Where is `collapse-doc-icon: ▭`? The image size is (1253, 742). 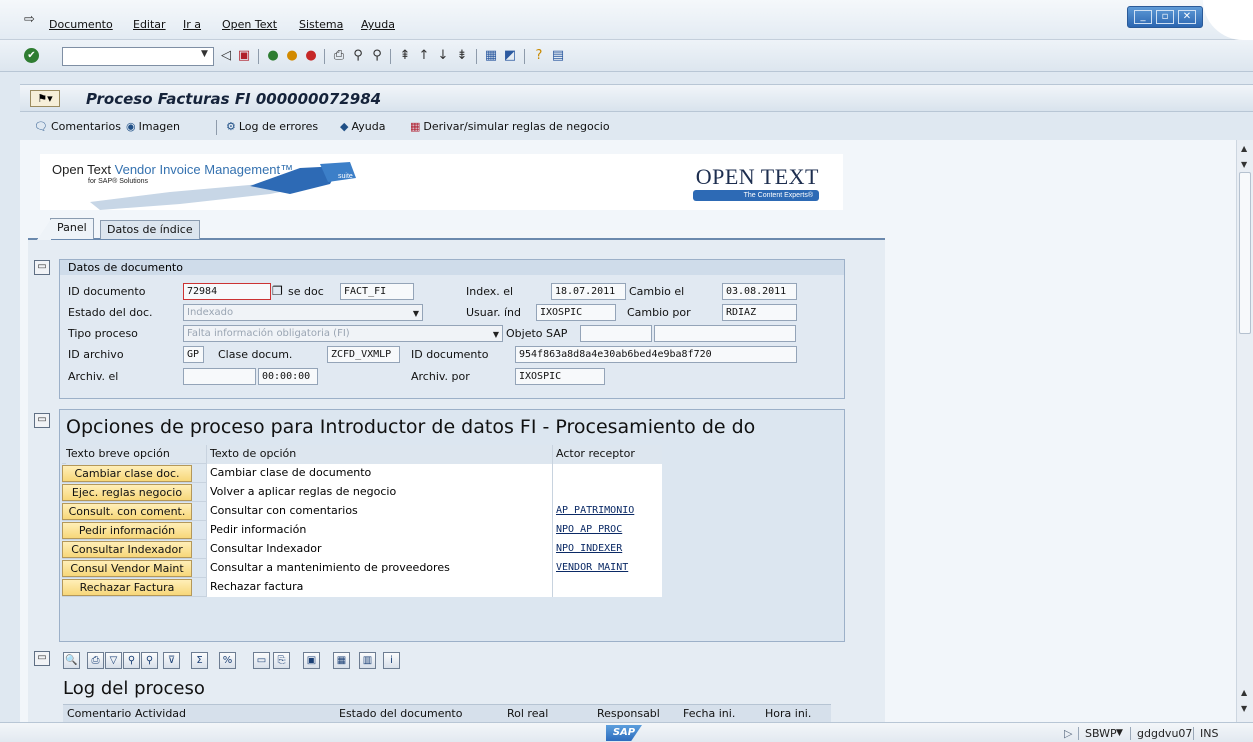 collapse-doc-icon: ▭ is located at coordinates (42, 267).